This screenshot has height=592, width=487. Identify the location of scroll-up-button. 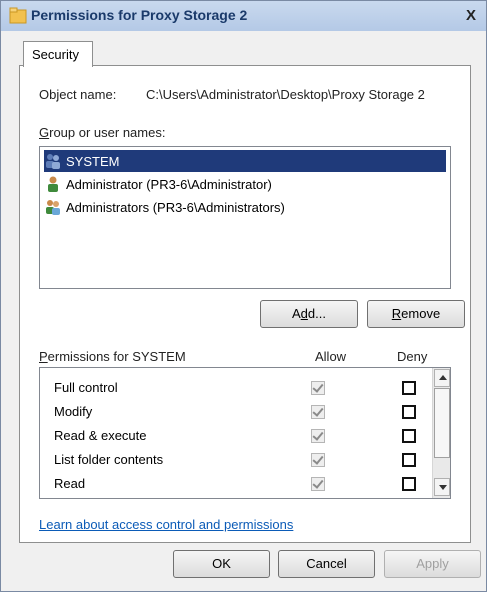
(442, 378).